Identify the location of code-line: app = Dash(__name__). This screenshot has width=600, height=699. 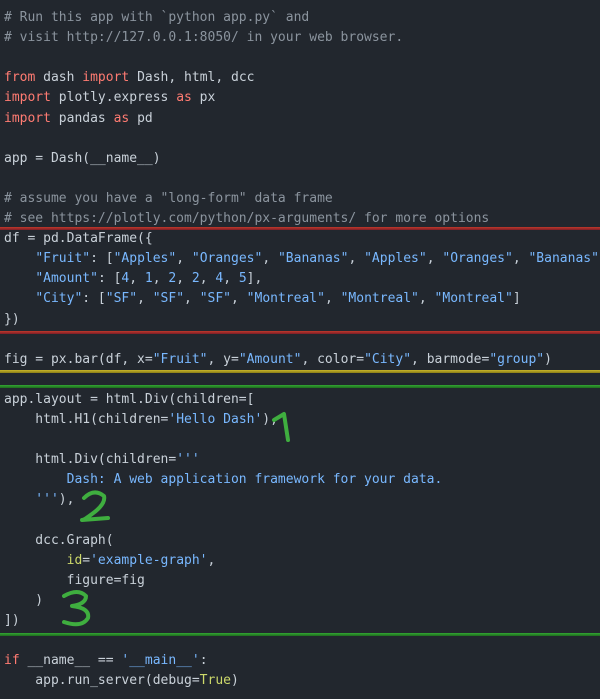
(82, 159).